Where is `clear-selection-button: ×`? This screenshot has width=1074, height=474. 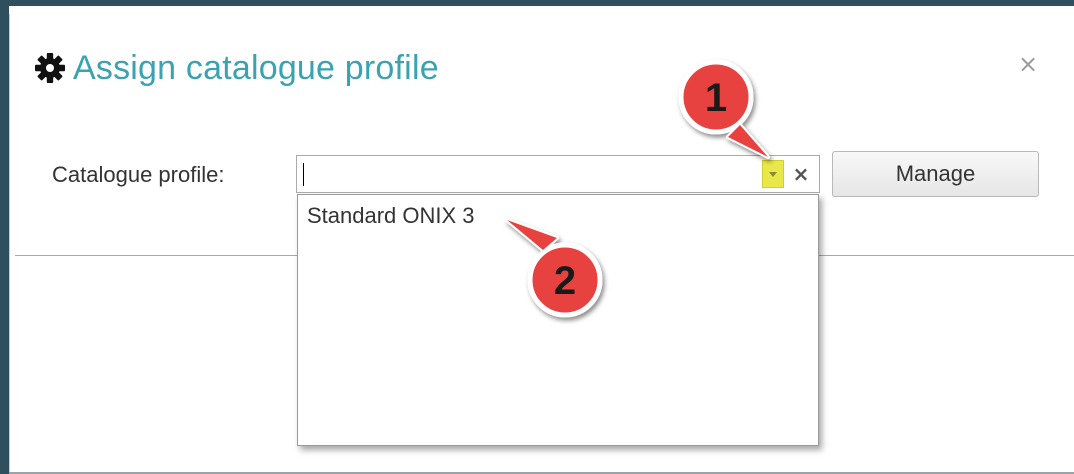
clear-selection-button: × is located at coordinates (801, 174).